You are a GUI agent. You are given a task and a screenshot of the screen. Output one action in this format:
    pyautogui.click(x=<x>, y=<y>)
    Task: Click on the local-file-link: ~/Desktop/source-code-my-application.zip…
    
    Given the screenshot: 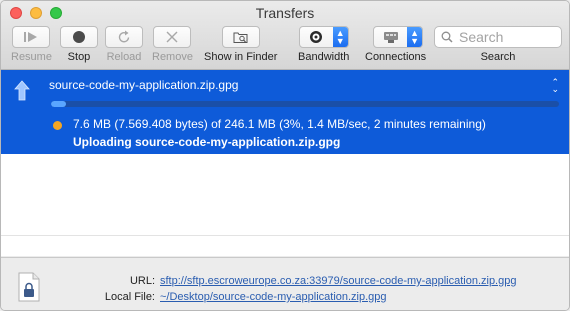 What is the action you would take?
    pyautogui.click(x=273, y=297)
    